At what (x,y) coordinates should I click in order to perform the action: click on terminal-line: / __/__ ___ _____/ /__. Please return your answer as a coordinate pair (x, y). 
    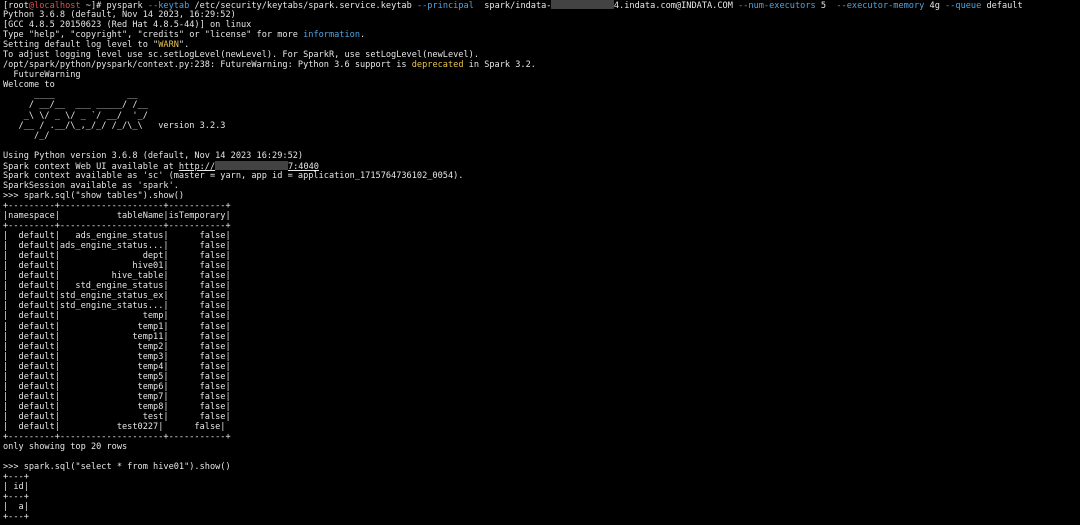
    Looking at the image, I should click on (541, 105).